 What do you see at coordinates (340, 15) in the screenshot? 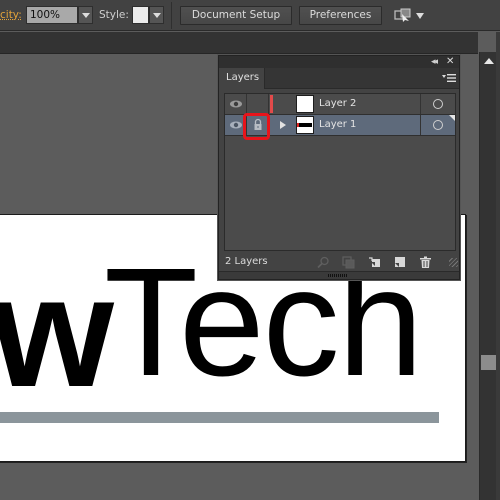
I see `preferences-button: Preferences` at bounding box center [340, 15].